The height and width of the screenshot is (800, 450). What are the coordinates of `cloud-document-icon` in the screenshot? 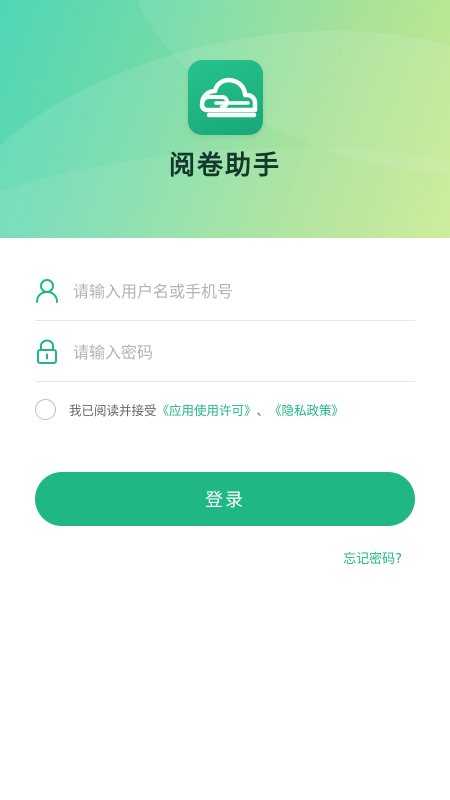 It's located at (228, 97).